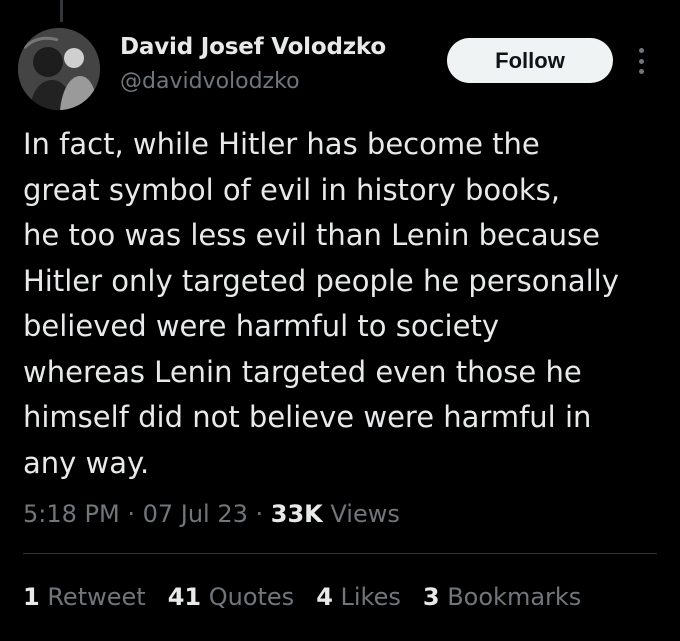 Image resolution: width=680 pixels, height=641 pixels. I want to click on likes-stat: 4 Likes, so click(358, 597).